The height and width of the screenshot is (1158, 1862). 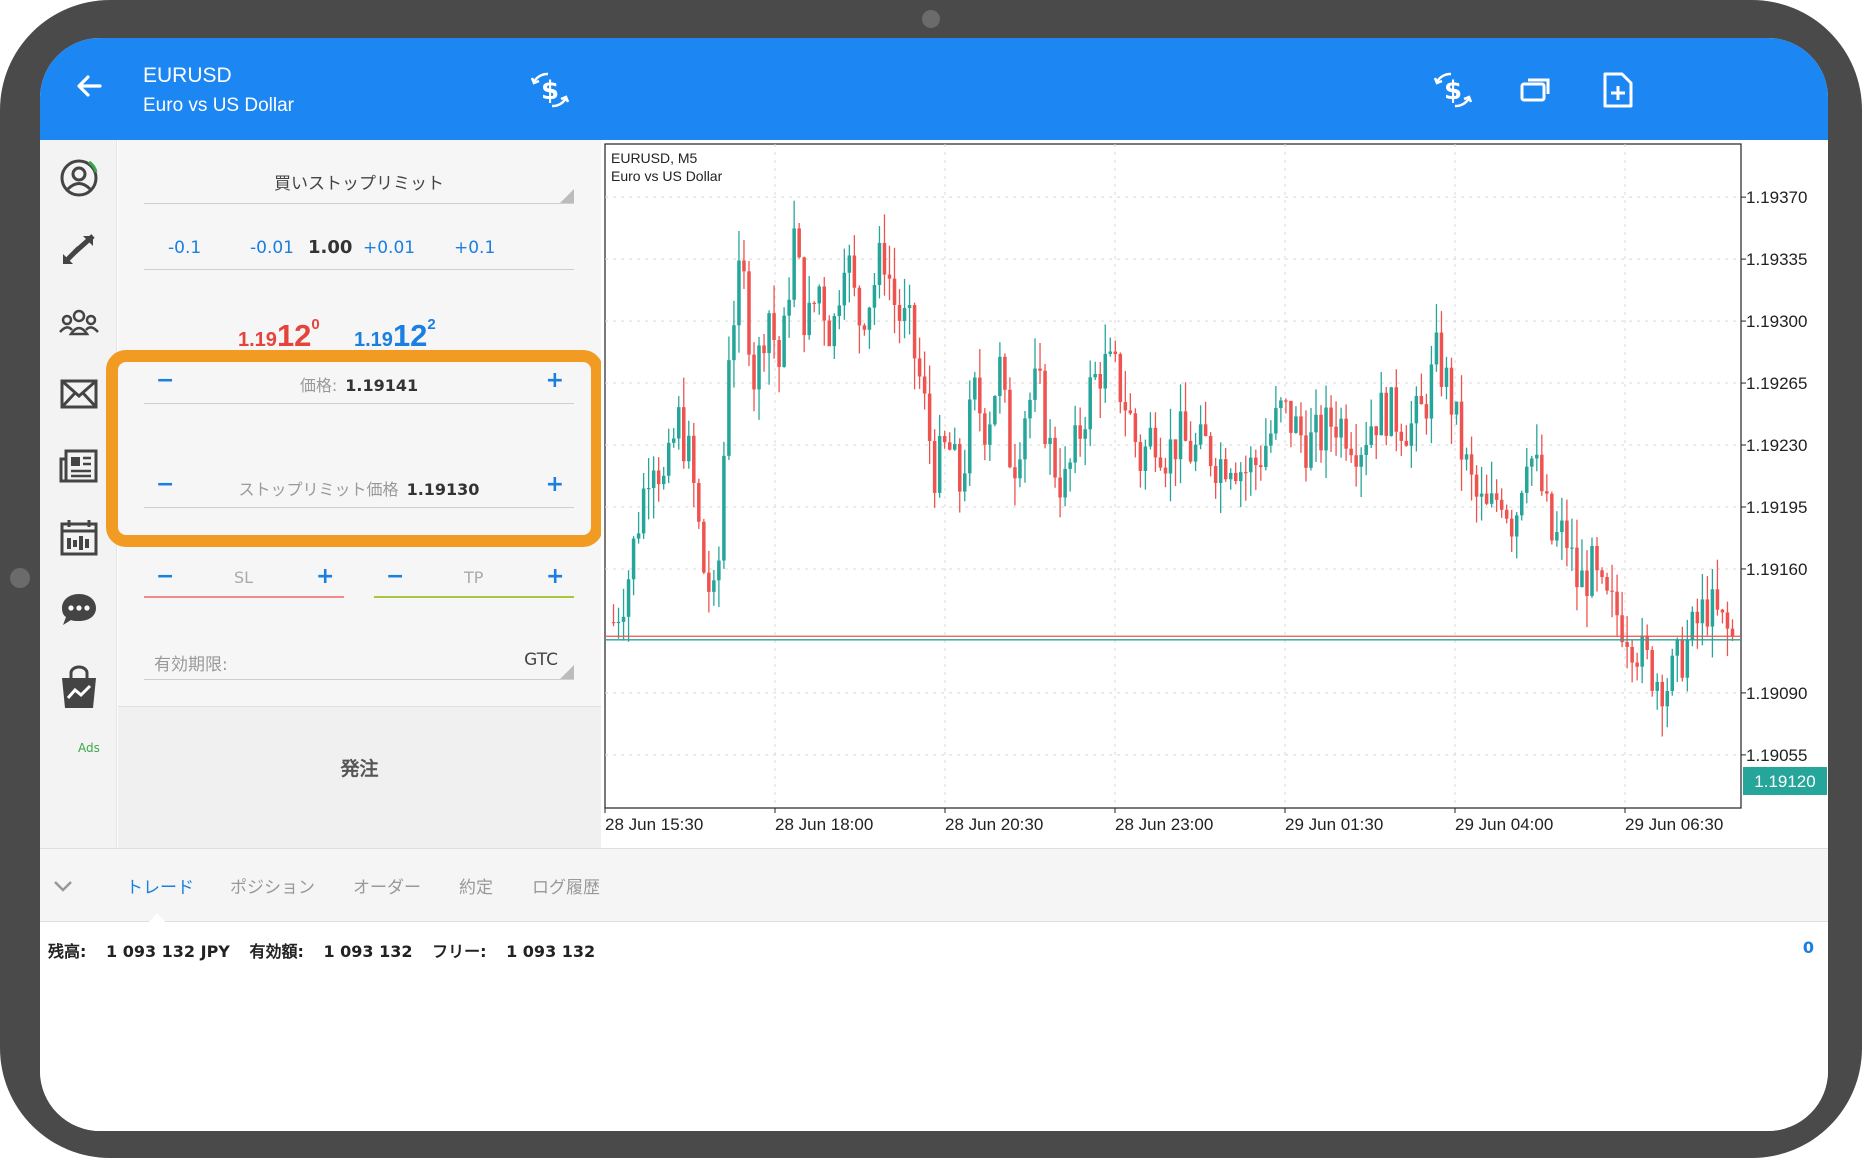 What do you see at coordinates (1536, 90) in the screenshot?
I see `window-copy-icon` at bounding box center [1536, 90].